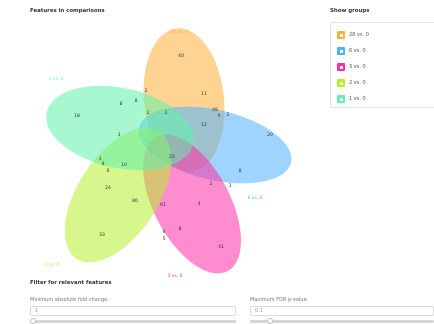 The image size is (434, 324). What do you see at coordinates (215, 110) in the screenshot?
I see `region-count: 48` at bounding box center [215, 110].